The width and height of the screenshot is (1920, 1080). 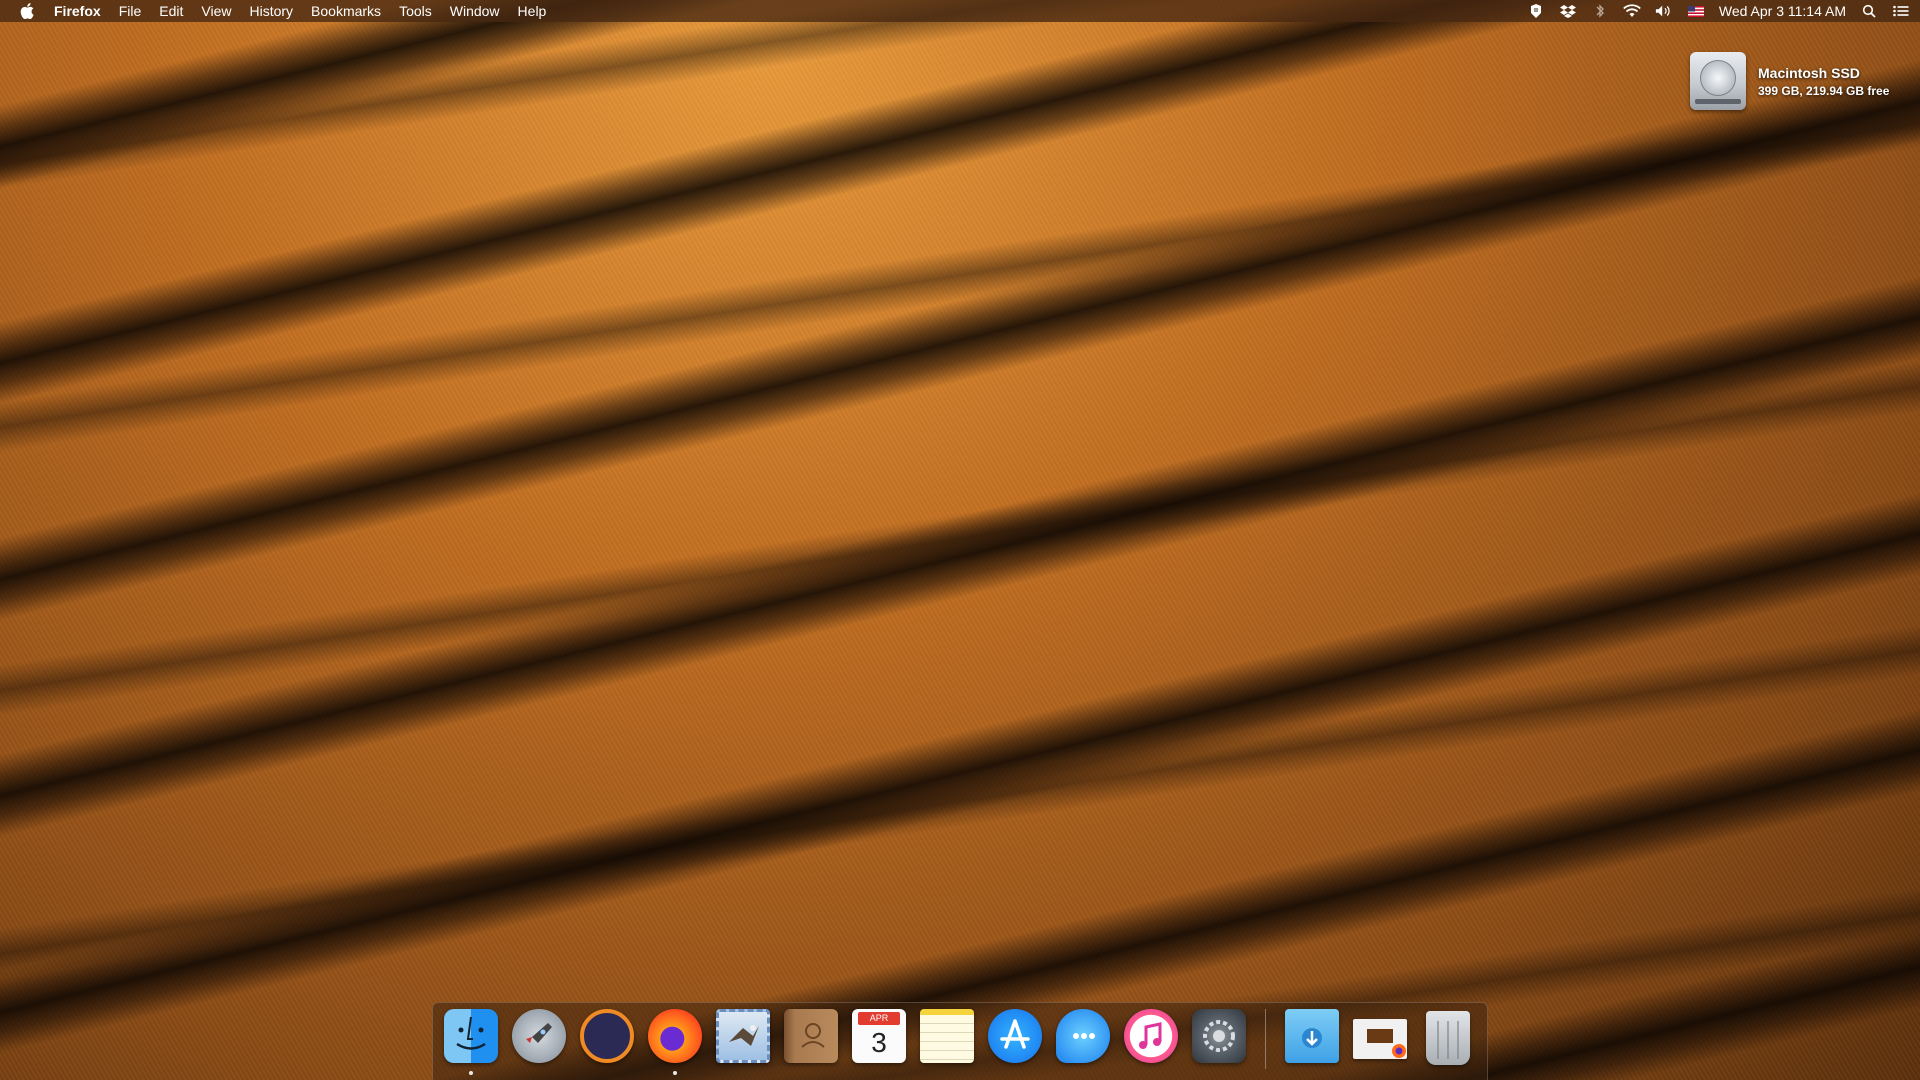 I want to click on us-flag-input-icon, so click(x=1696, y=11).